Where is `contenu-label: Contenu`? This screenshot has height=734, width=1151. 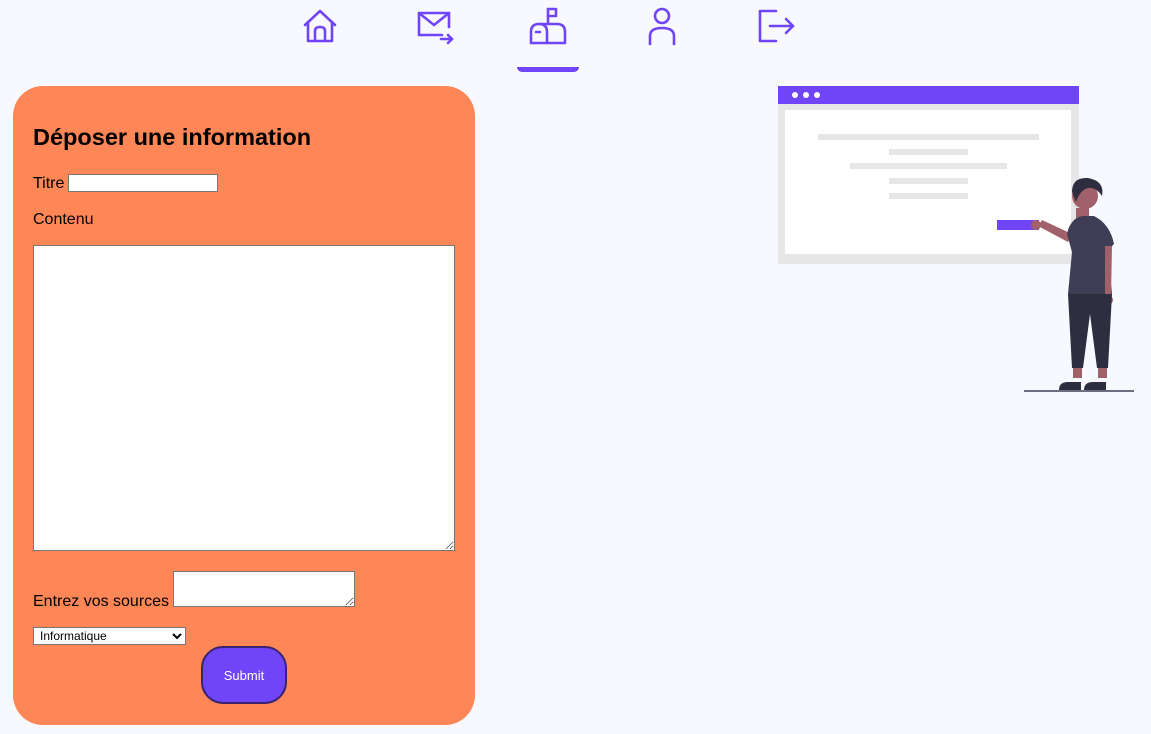
contenu-label: Contenu is located at coordinates (63, 219).